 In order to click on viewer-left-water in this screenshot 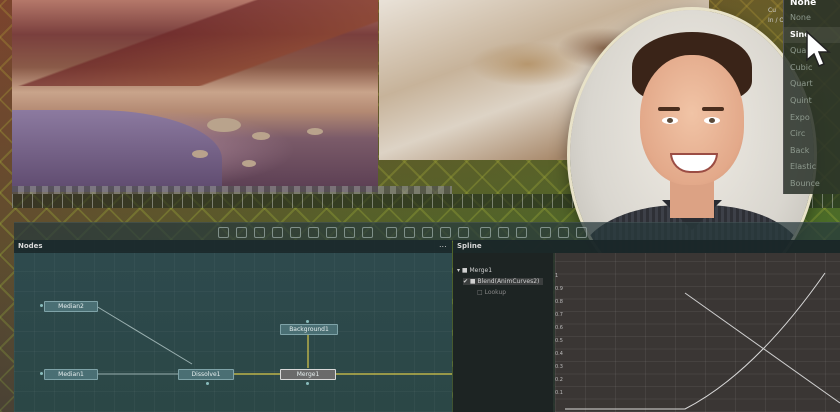, I will do `click(117, 151)`.